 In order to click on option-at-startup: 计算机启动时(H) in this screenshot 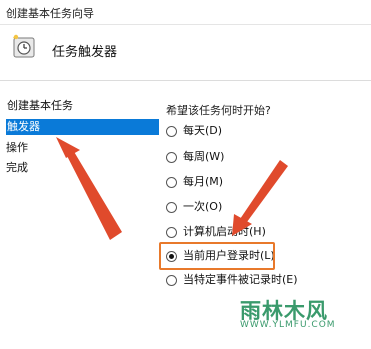, I will do `click(216, 232)`.